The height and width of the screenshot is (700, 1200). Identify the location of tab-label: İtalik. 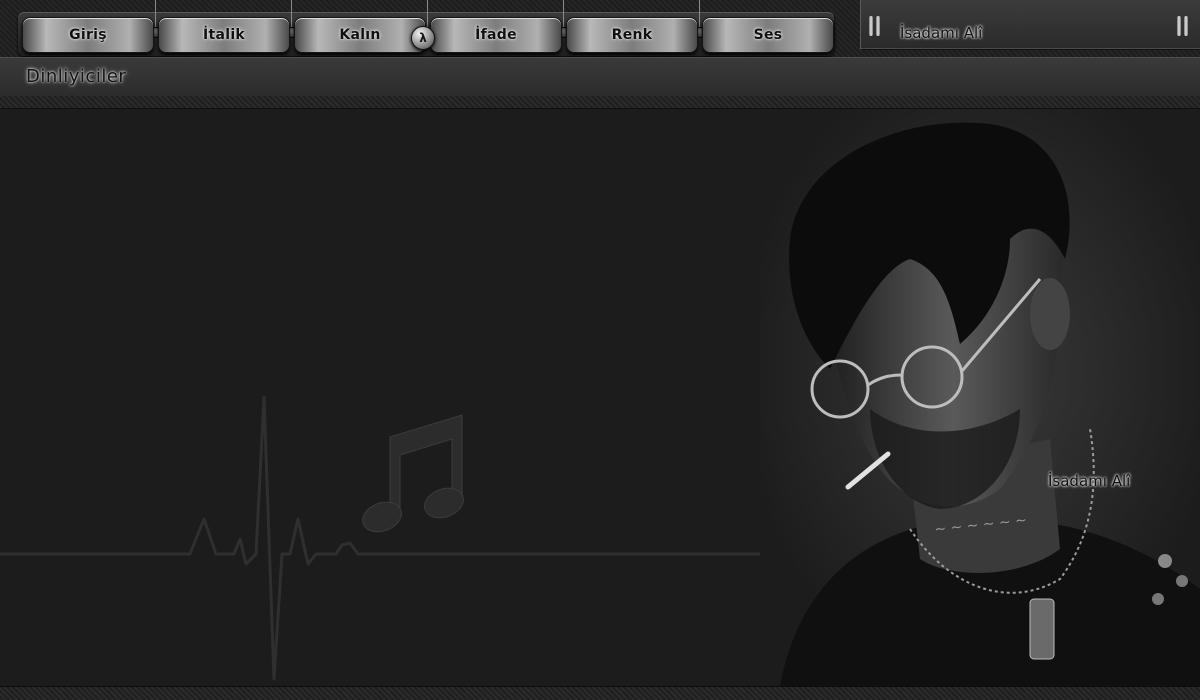
(224, 35).